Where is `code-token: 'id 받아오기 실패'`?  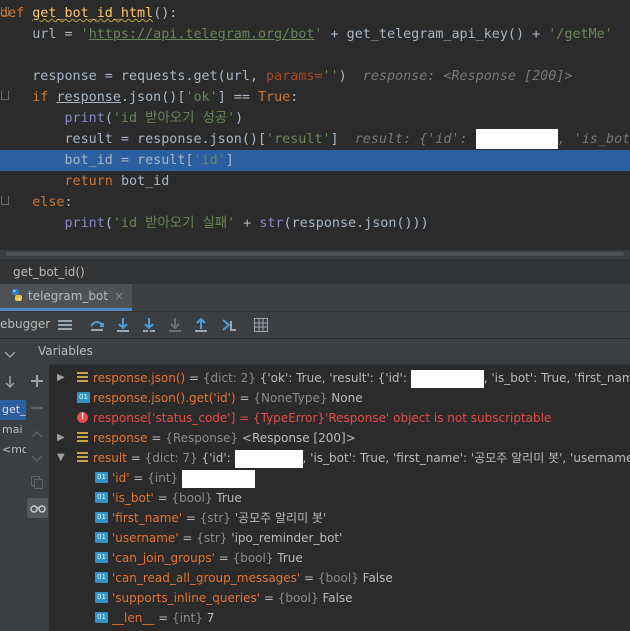 code-token: 'id 받아오기 실패' is located at coordinates (174, 223).